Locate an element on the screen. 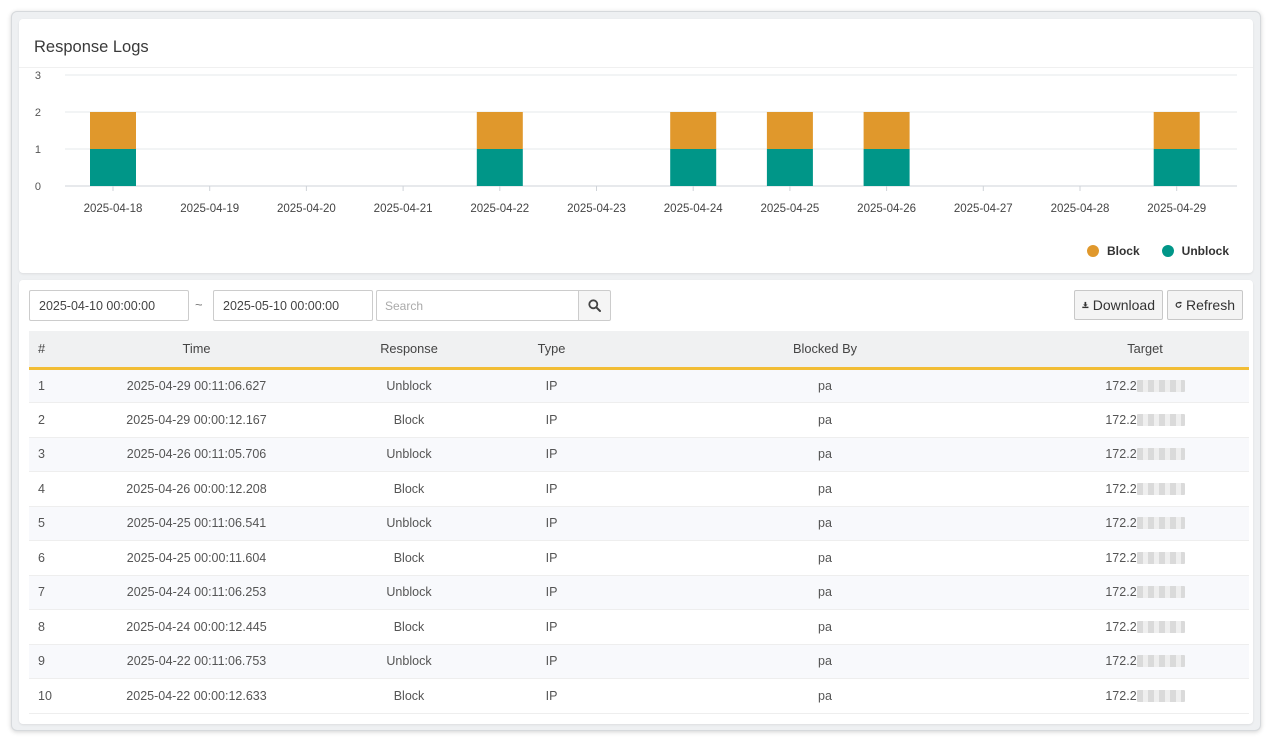 The width and height of the screenshot is (1283, 755). cell-time: 2025-04-24 00:00:12.445 is located at coordinates (196, 626).